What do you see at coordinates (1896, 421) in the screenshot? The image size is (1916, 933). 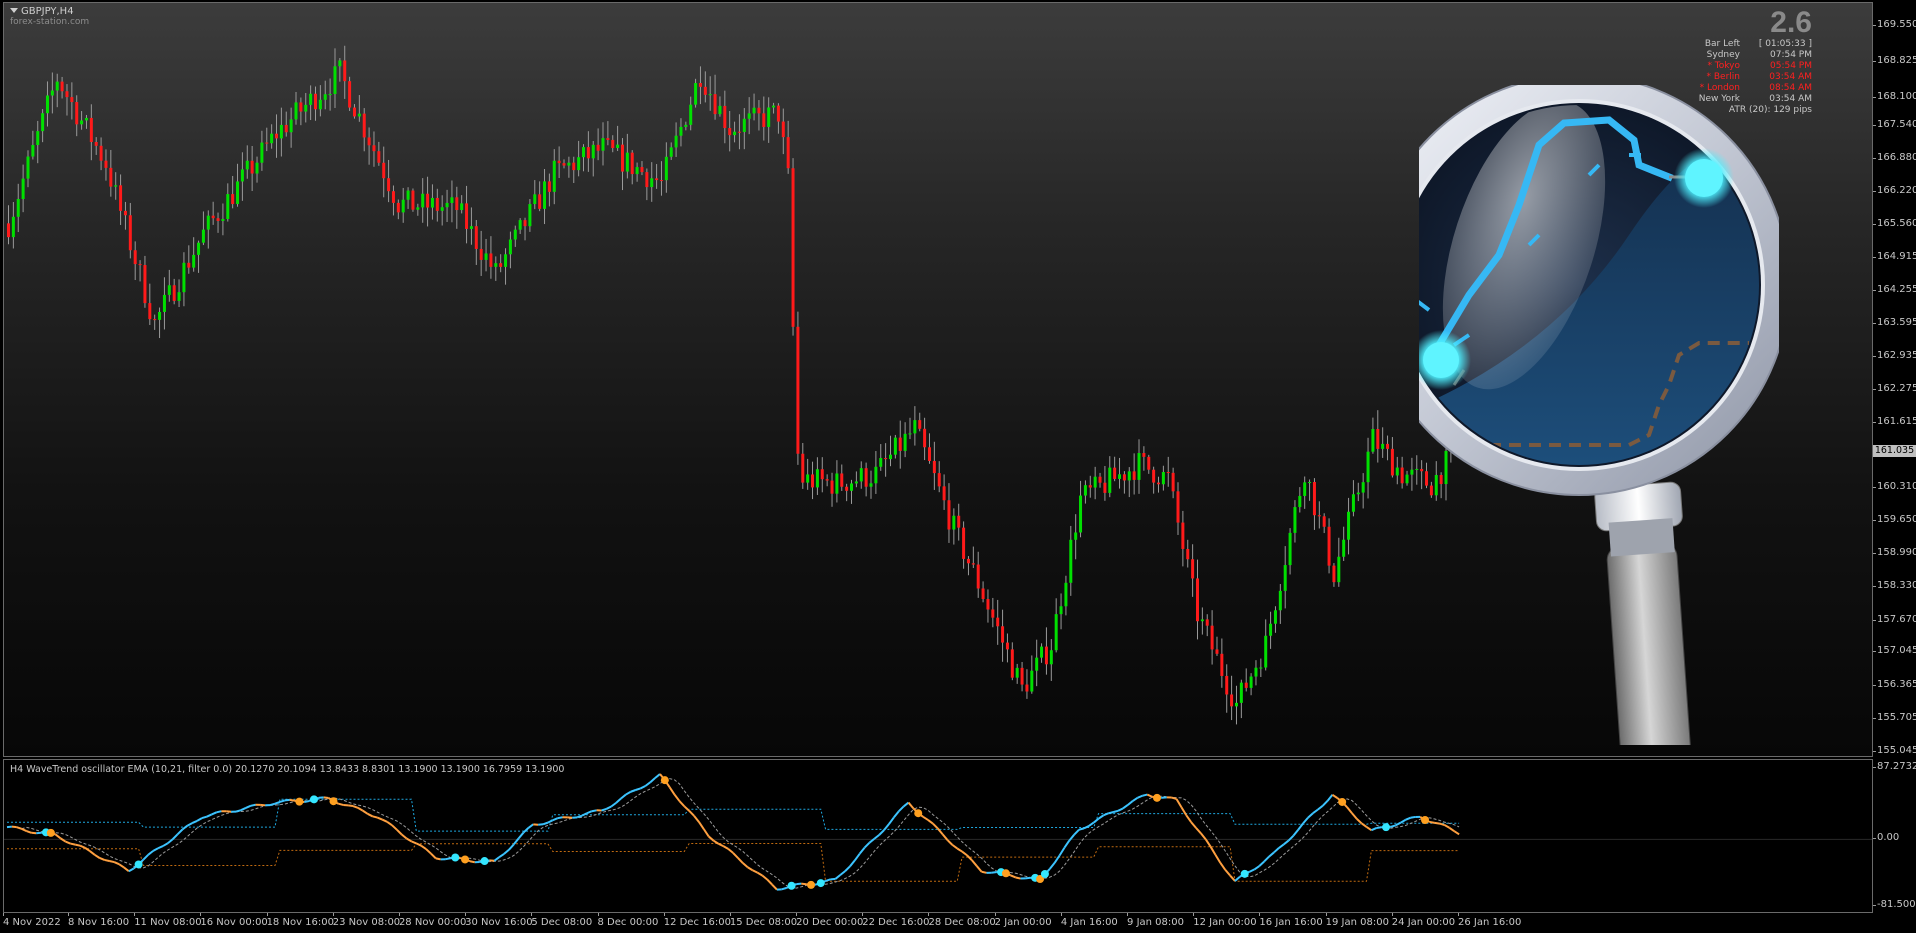 I see `price-label: 161.615` at bounding box center [1896, 421].